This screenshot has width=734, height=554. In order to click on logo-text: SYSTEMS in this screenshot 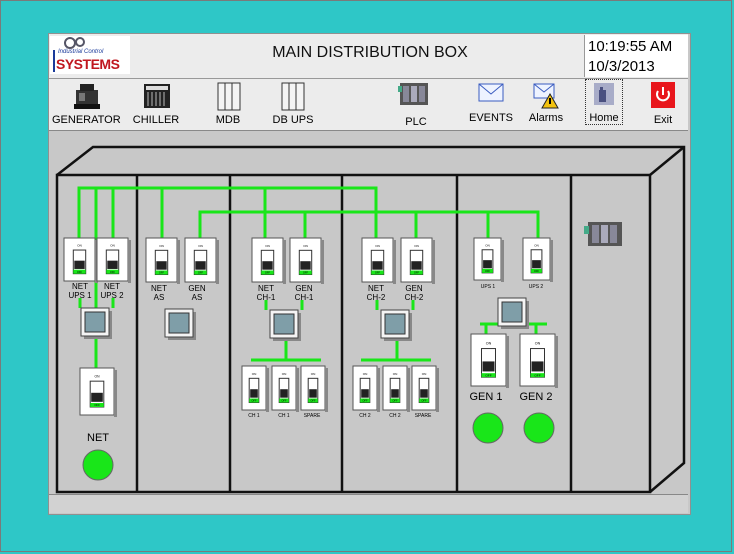, I will do `click(88, 64)`.